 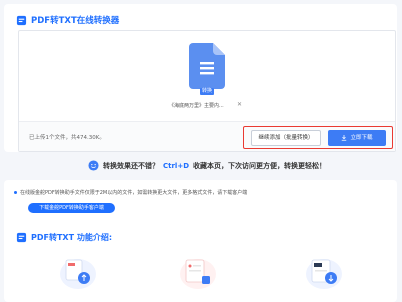 I want to click on download-now-button: 立即下载, so click(x=357, y=138).